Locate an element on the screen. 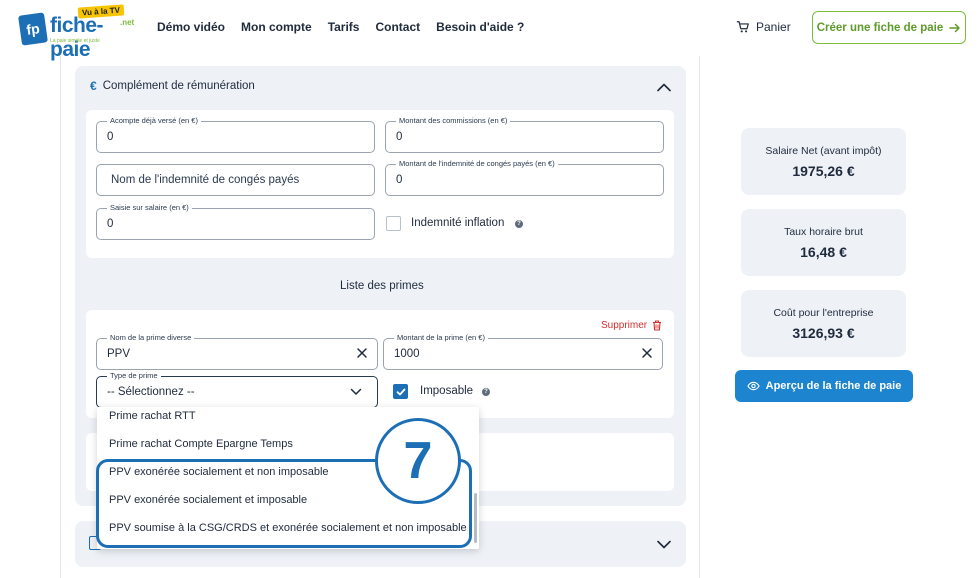 The width and height of the screenshot is (980, 578). prime-amount-field: Montant de la prime (en €) 1000 is located at coordinates (523, 351).